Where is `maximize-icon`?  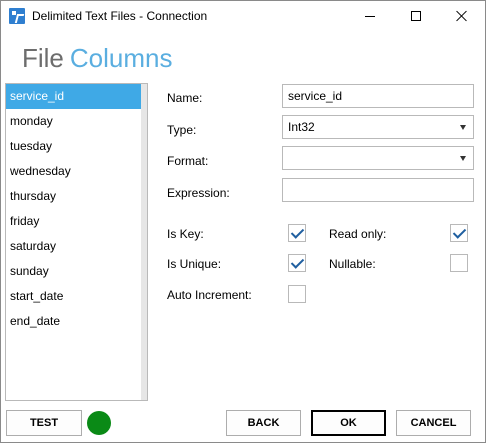 maximize-icon is located at coordinates (416, 16).